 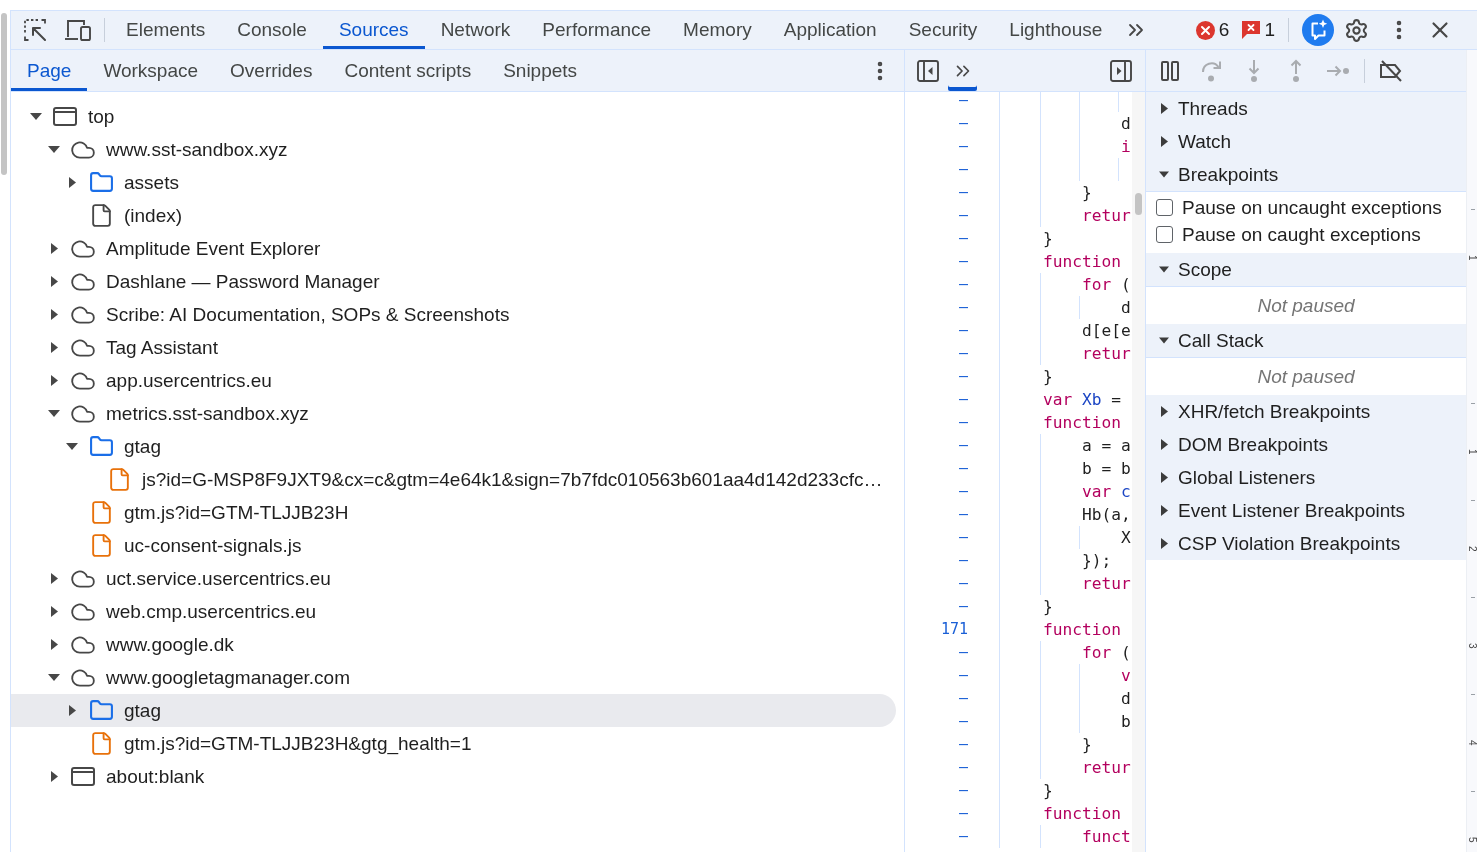 What do you see at coordinates (1312, 207) in the screenshot?
I see `checkbox-label: Pause on uncaught exceptions` at bounding box center [1312, 207].